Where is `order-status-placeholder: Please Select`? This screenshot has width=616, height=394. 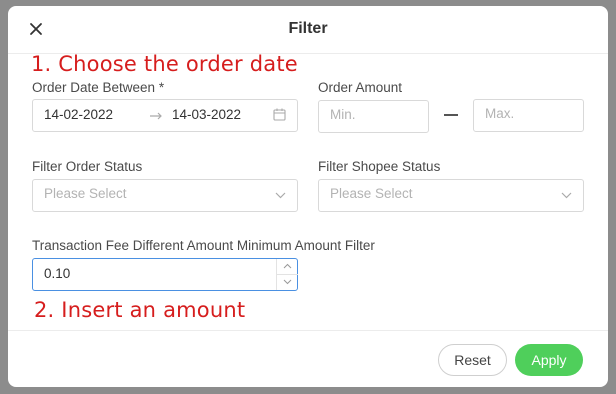 order-status-placeholder: Please Select is located at coordinates (85, 193).